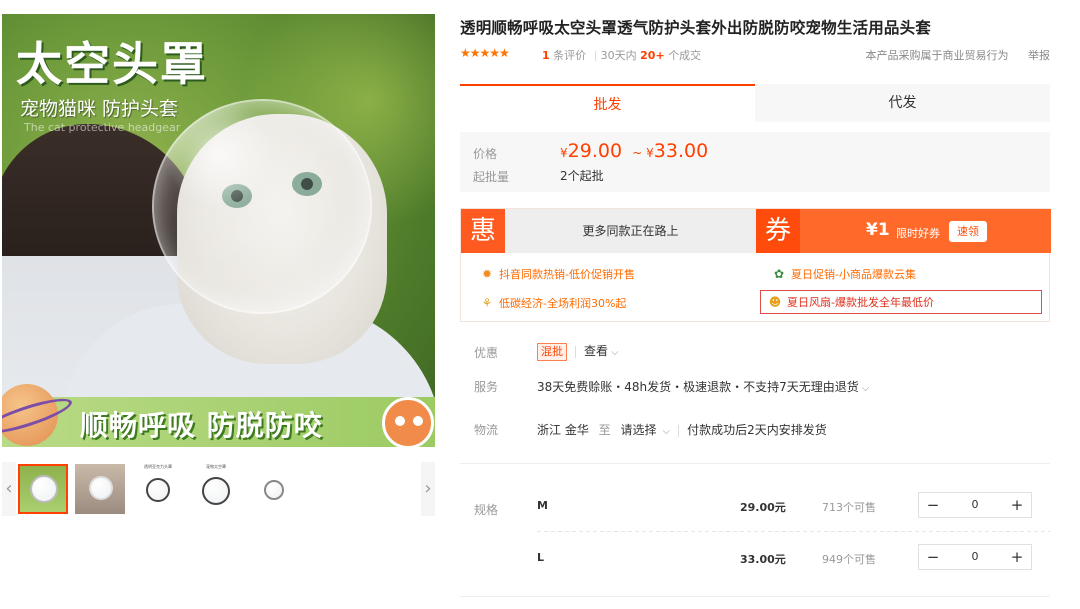 The height and width of the screenshot is (609, 1080). Describe the element at coordinates (216, 466) in the screenshot. I see `thumb-caption: 宠物太空罩` at that location.